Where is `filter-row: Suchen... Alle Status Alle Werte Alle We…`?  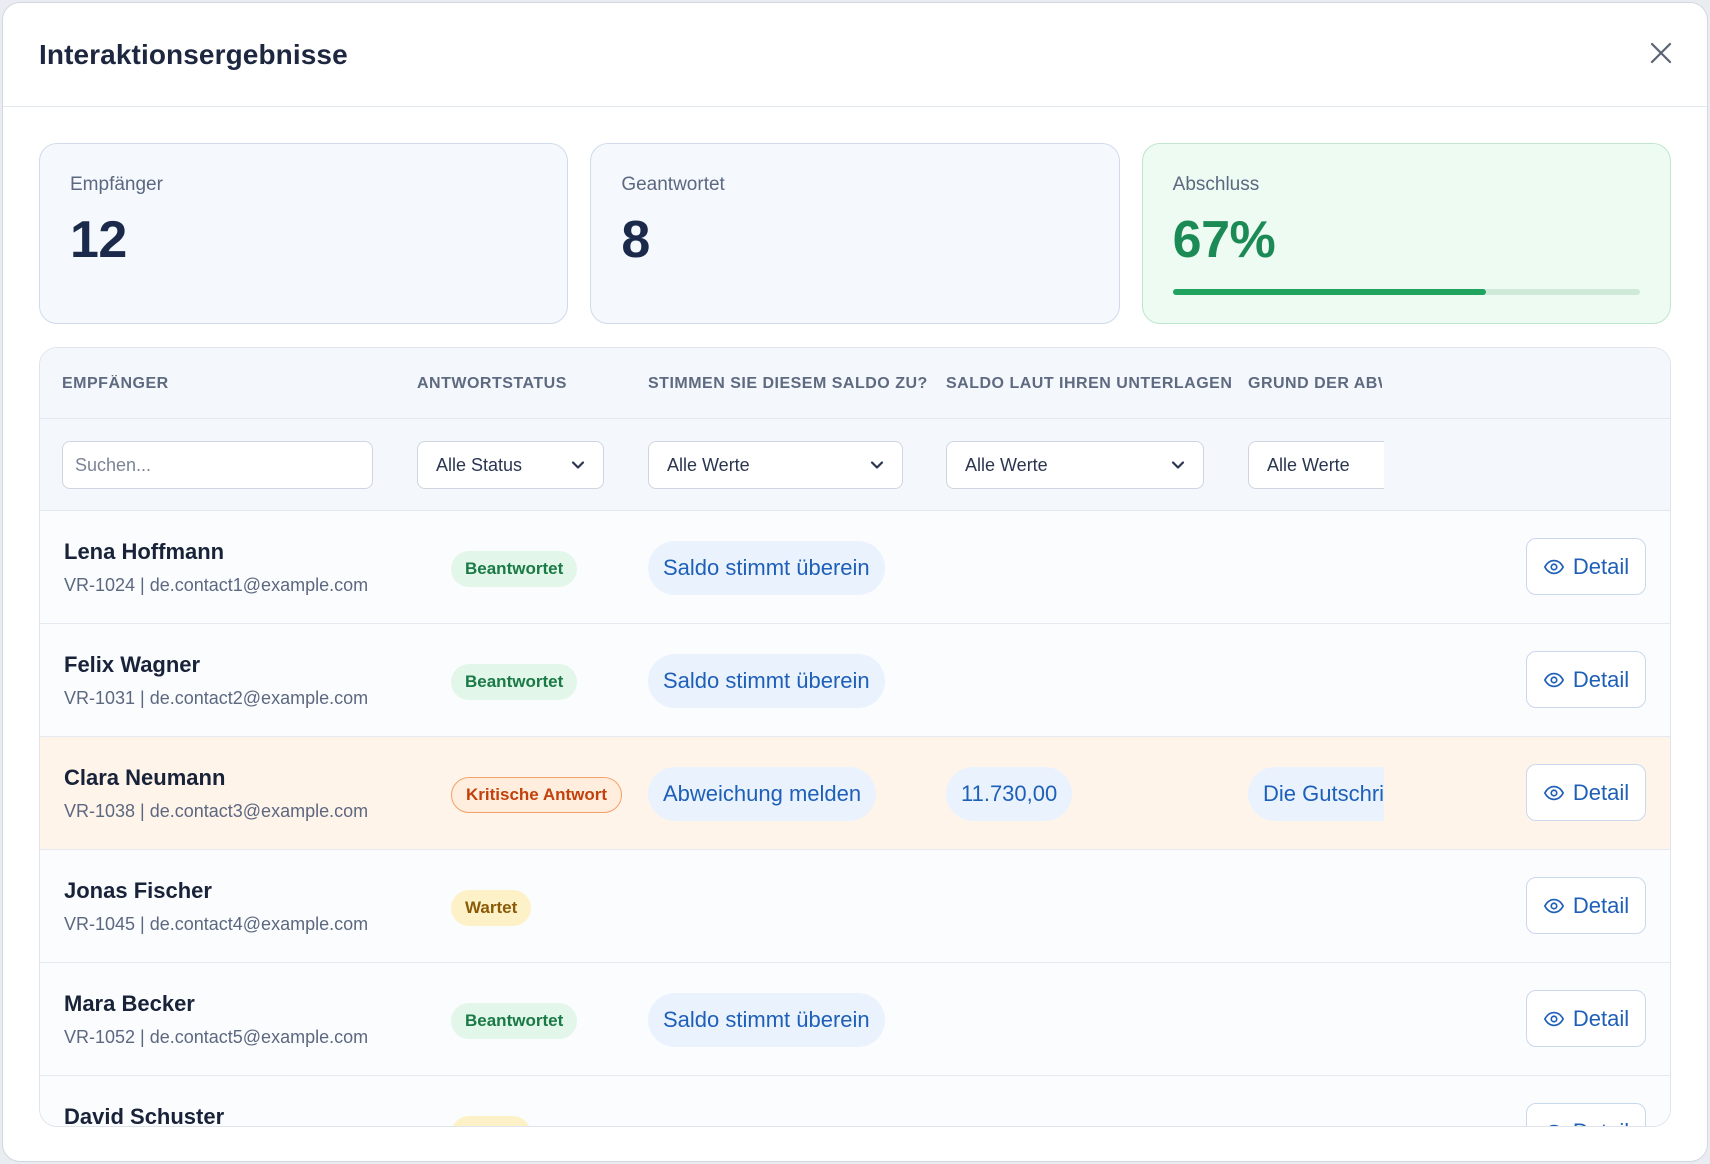
filter-row: Suchen... Alle Status Alle Werte Alle We… is located at coordinates (855, 465).